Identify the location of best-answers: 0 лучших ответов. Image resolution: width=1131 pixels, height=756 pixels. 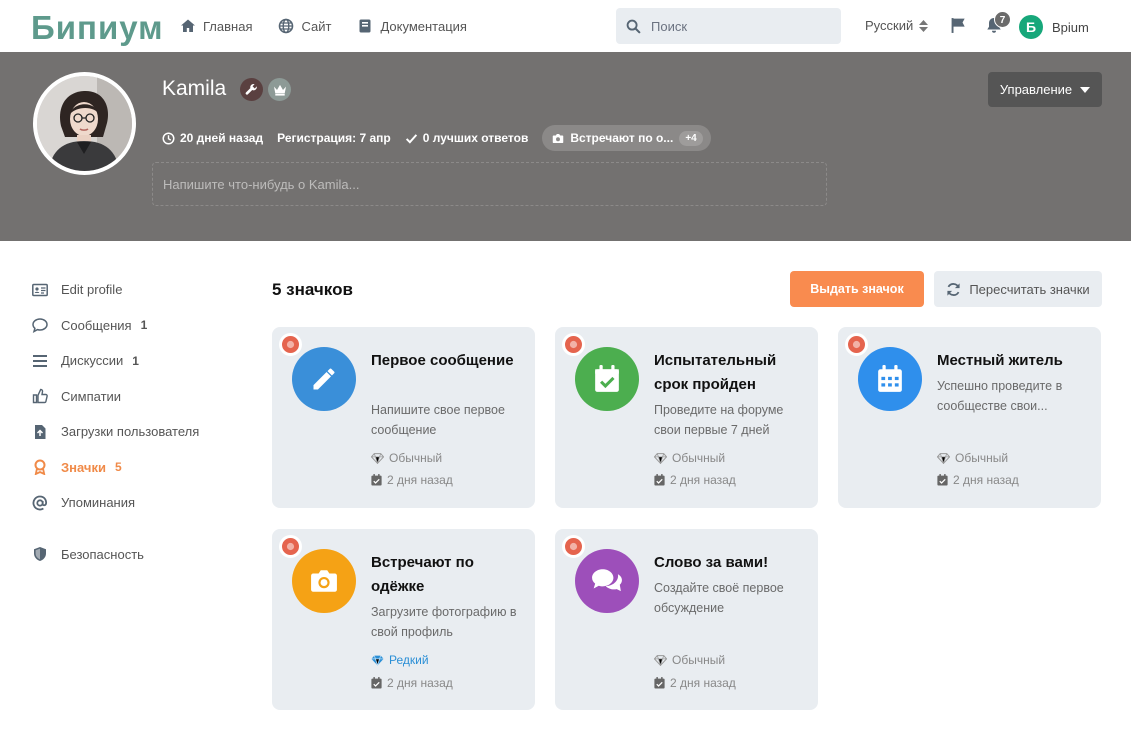
(467, 138).